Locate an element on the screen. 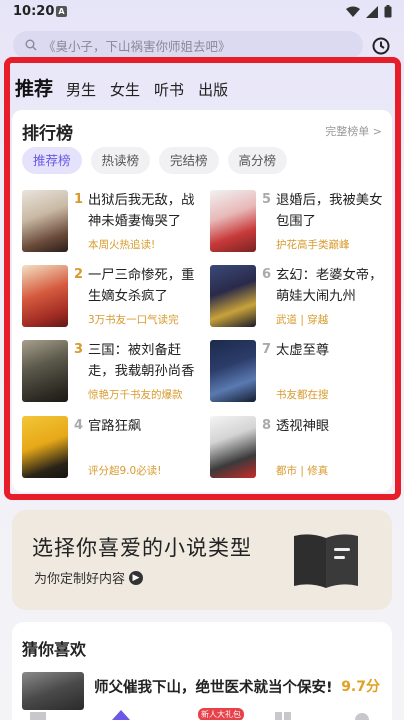 Image resolution: width=404 pixels, height=720 pixels. ranking-book: 4 官路狂飙 评分超9.0必读! is located at coordinates (112, 449).